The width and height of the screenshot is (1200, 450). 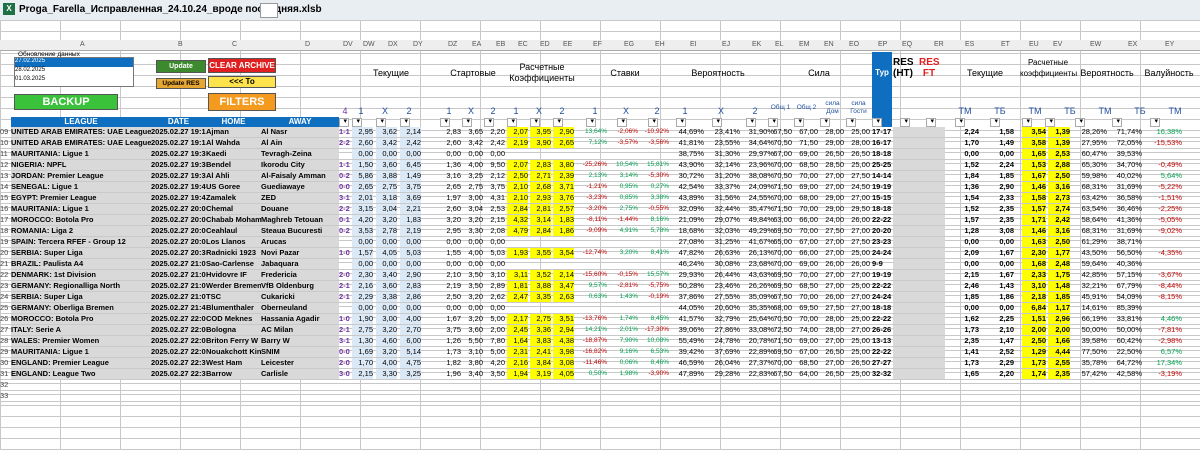 I want to click on away-cell: Steaua Bucuresti, so click(x=300, y=231).